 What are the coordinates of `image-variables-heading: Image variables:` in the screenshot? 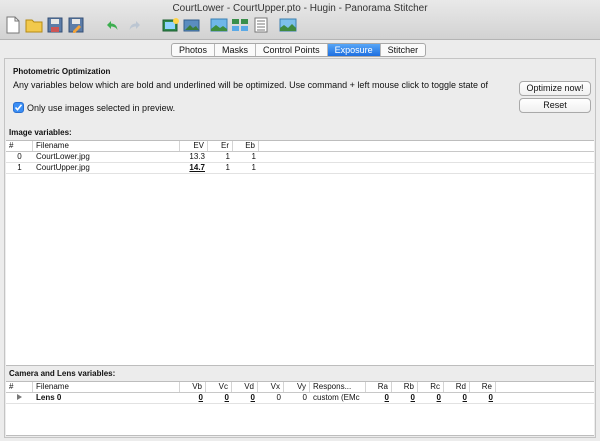 It's located at (40, 132).